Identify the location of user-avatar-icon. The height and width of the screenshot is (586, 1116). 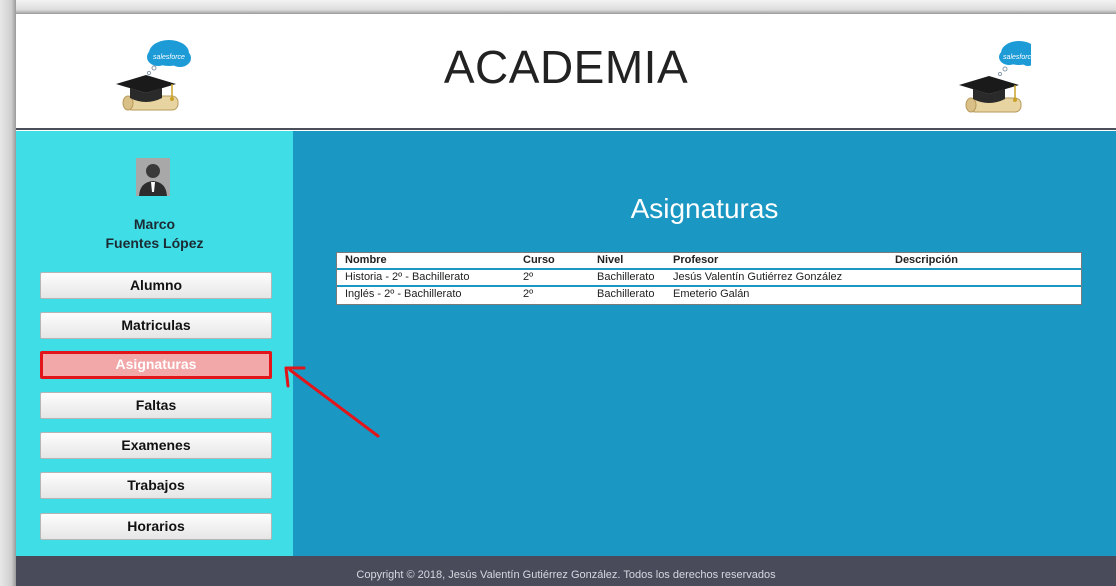
(153, 177).